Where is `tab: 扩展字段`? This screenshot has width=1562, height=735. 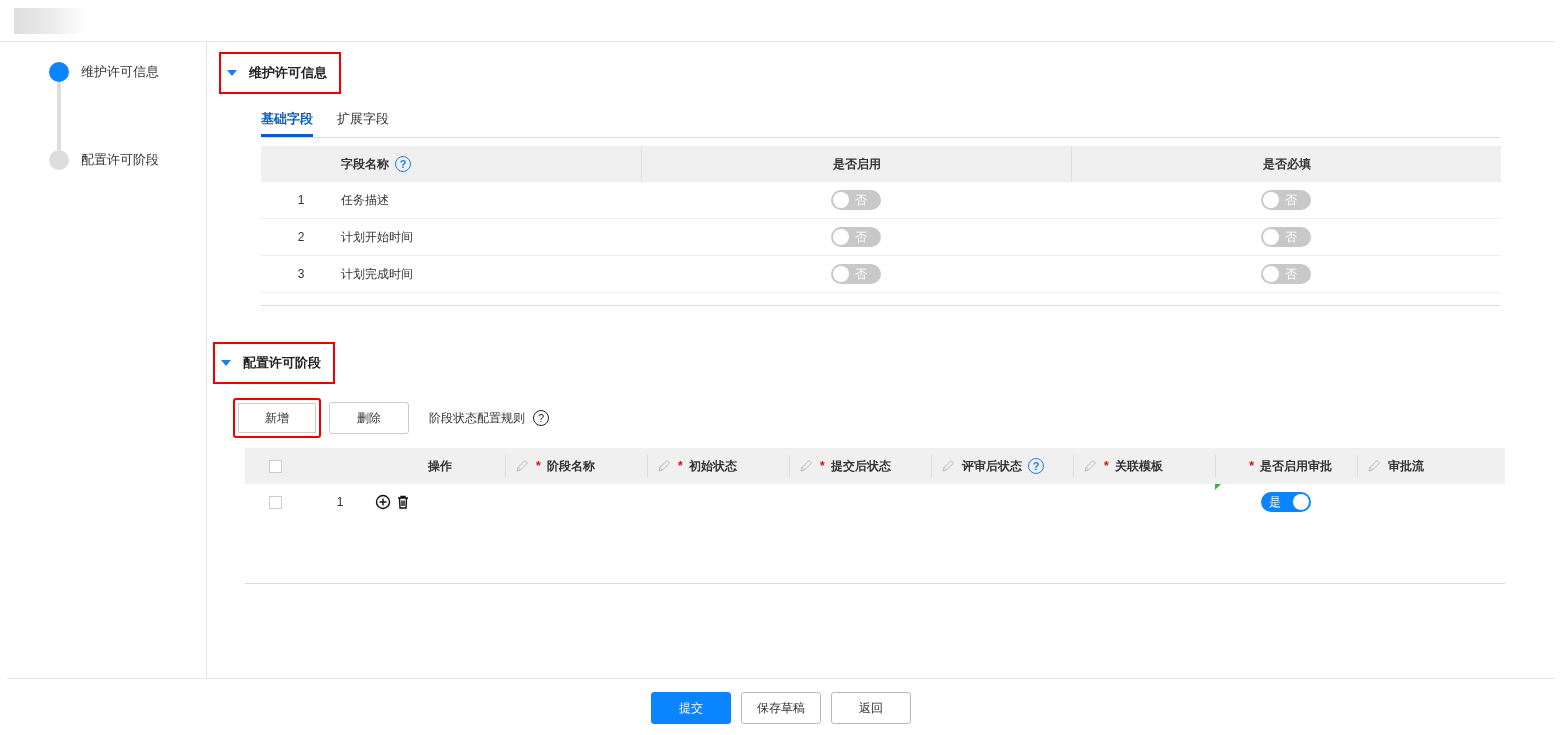 tab: 扩展字段 is located at coordinates (363, 121).